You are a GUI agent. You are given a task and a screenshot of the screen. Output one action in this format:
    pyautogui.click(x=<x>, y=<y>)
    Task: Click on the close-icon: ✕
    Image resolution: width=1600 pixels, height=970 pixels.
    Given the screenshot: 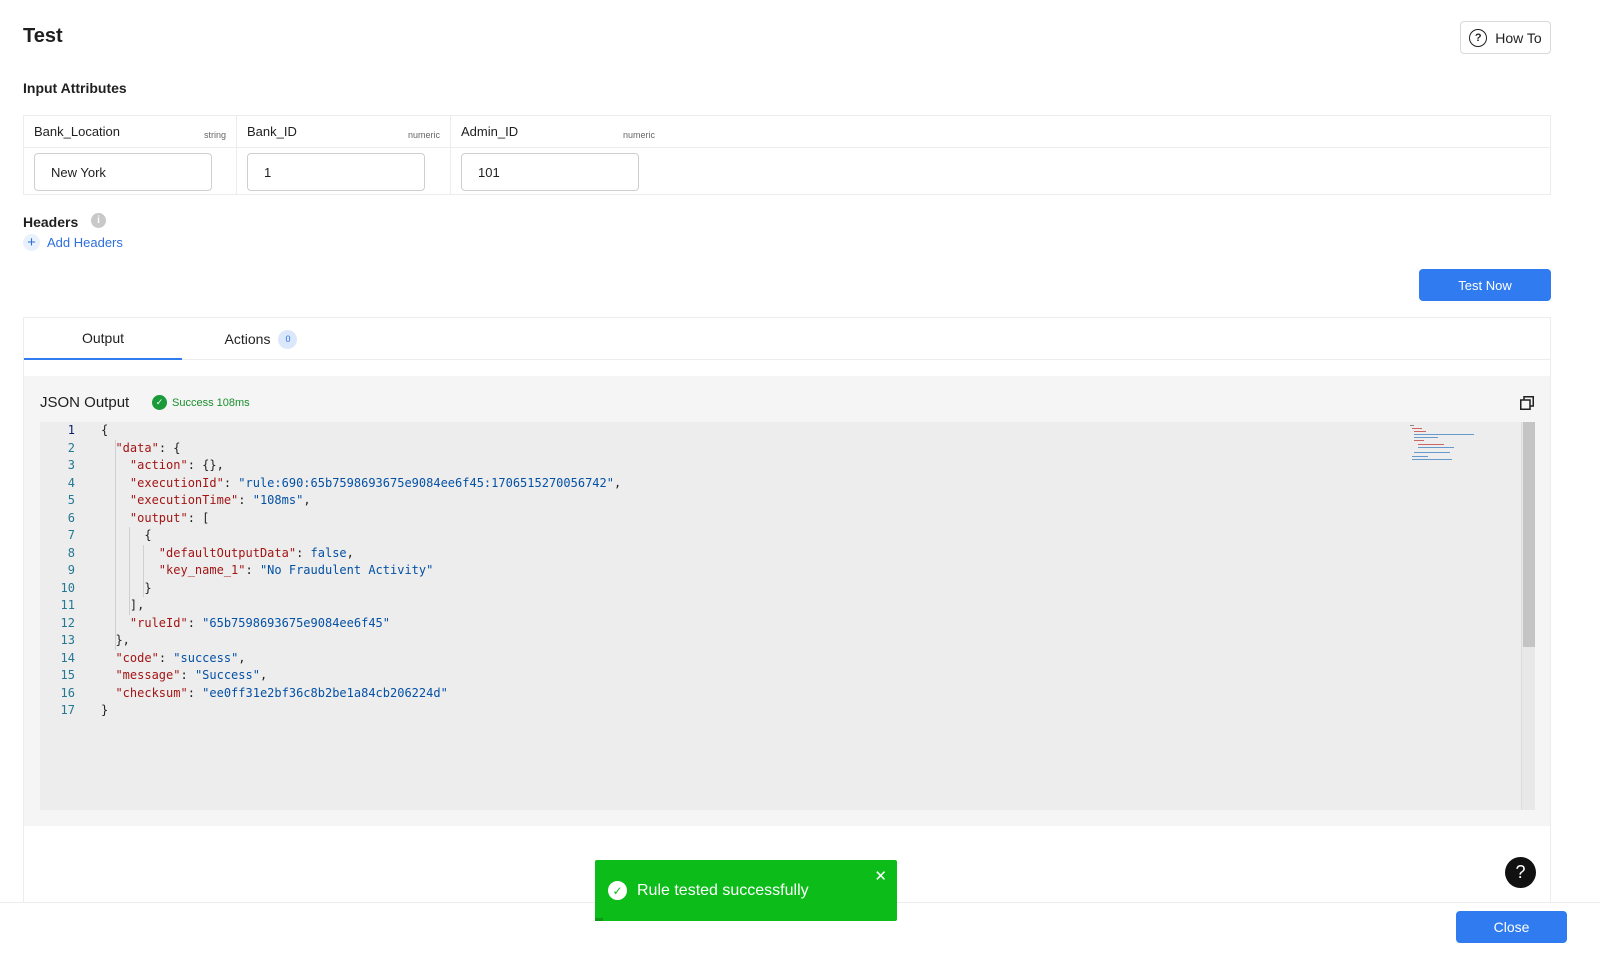 What is the action you would take?
    pyautogui.click(x=880, y=876)
    